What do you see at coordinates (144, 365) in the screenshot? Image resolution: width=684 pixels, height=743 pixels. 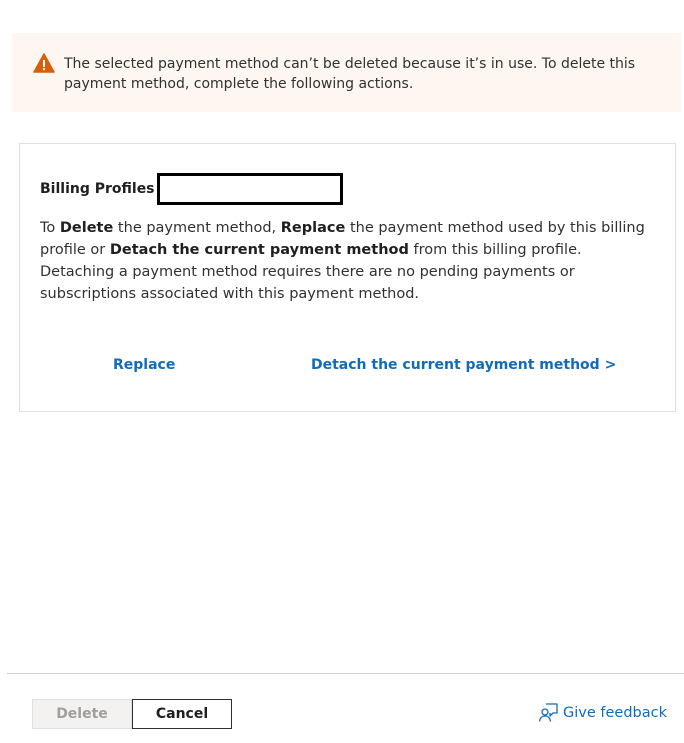 I see `replace-link: Replace` at bounding box center [144, 365].